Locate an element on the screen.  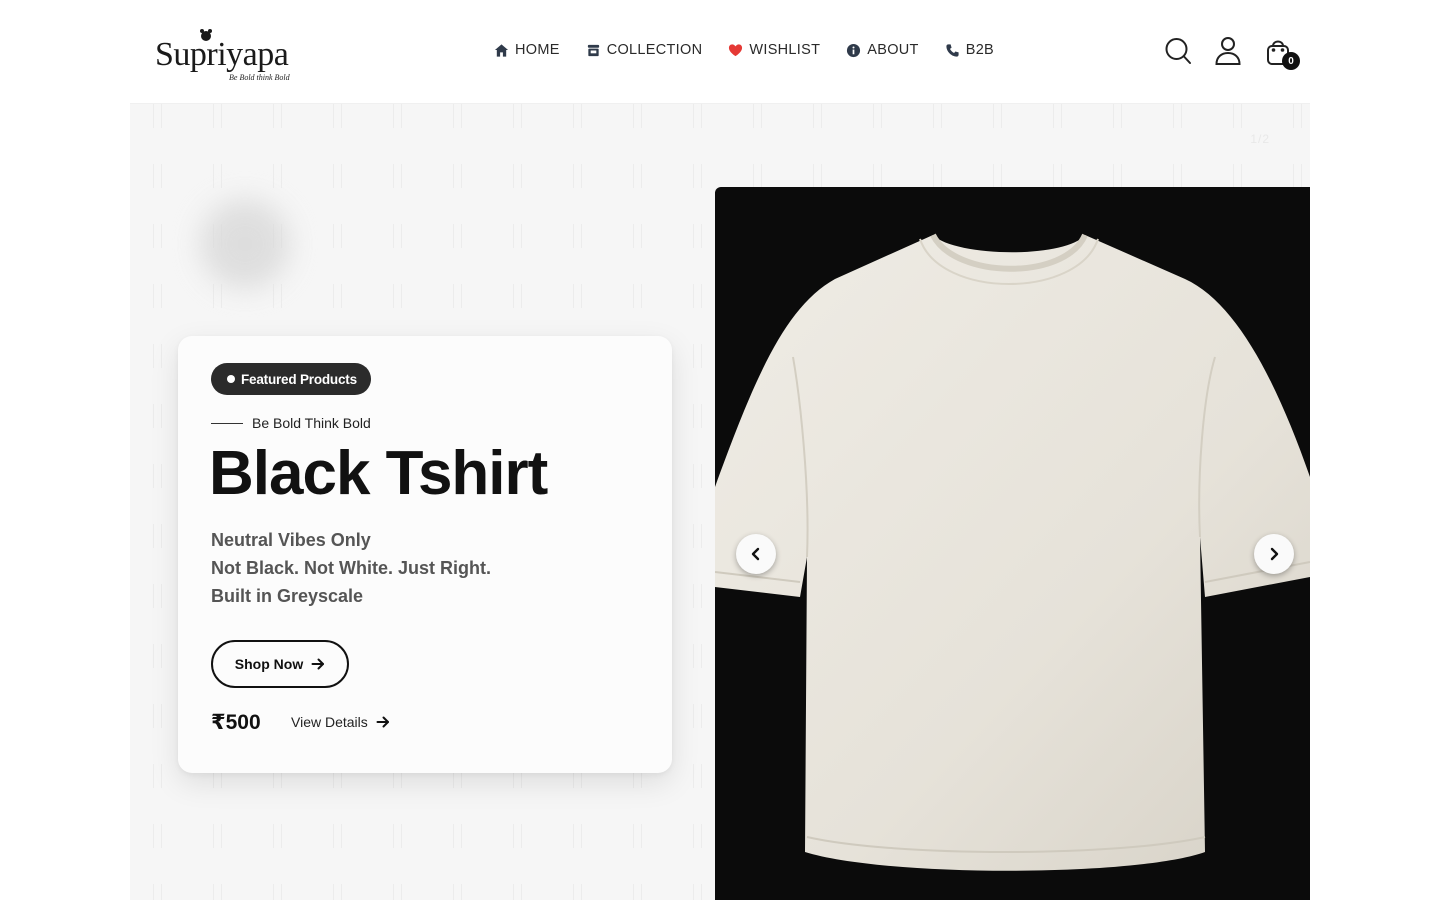
user-icon is located at coordinates (1228, 51).